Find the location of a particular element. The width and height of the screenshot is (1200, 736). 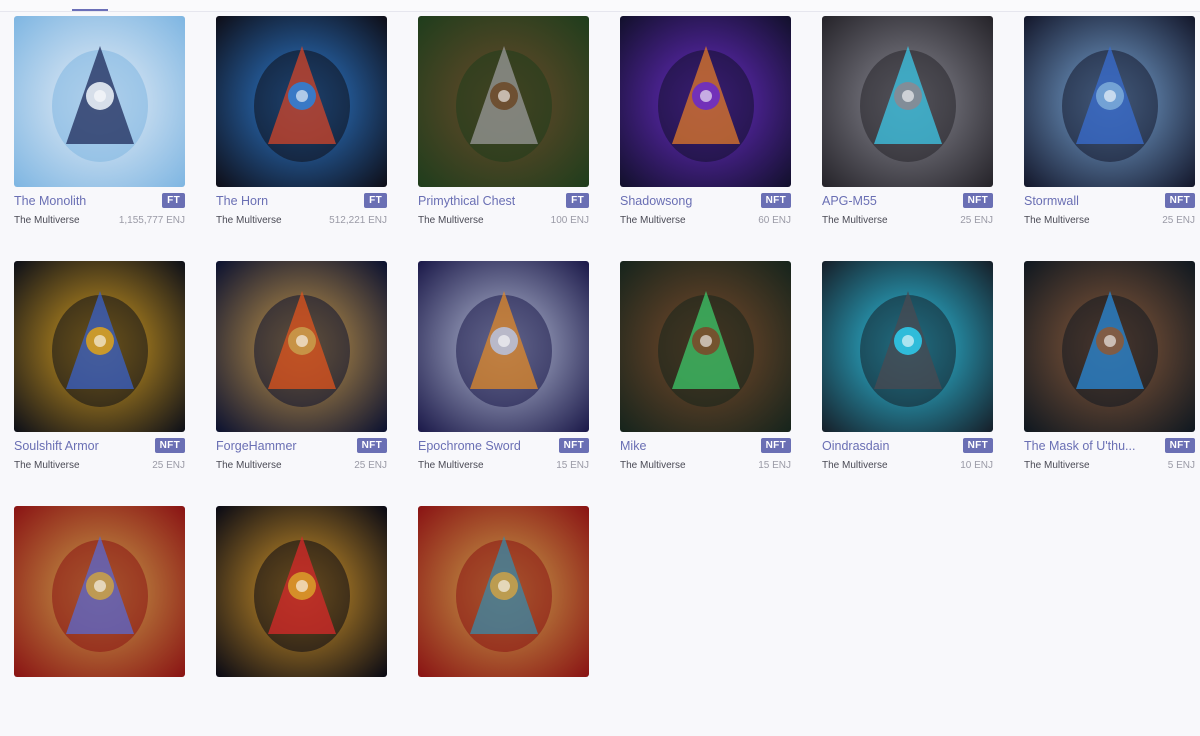

item-card: Epochrome Sword NFT The Multiverse 15 ENJ is located at coordinates (503, 376).